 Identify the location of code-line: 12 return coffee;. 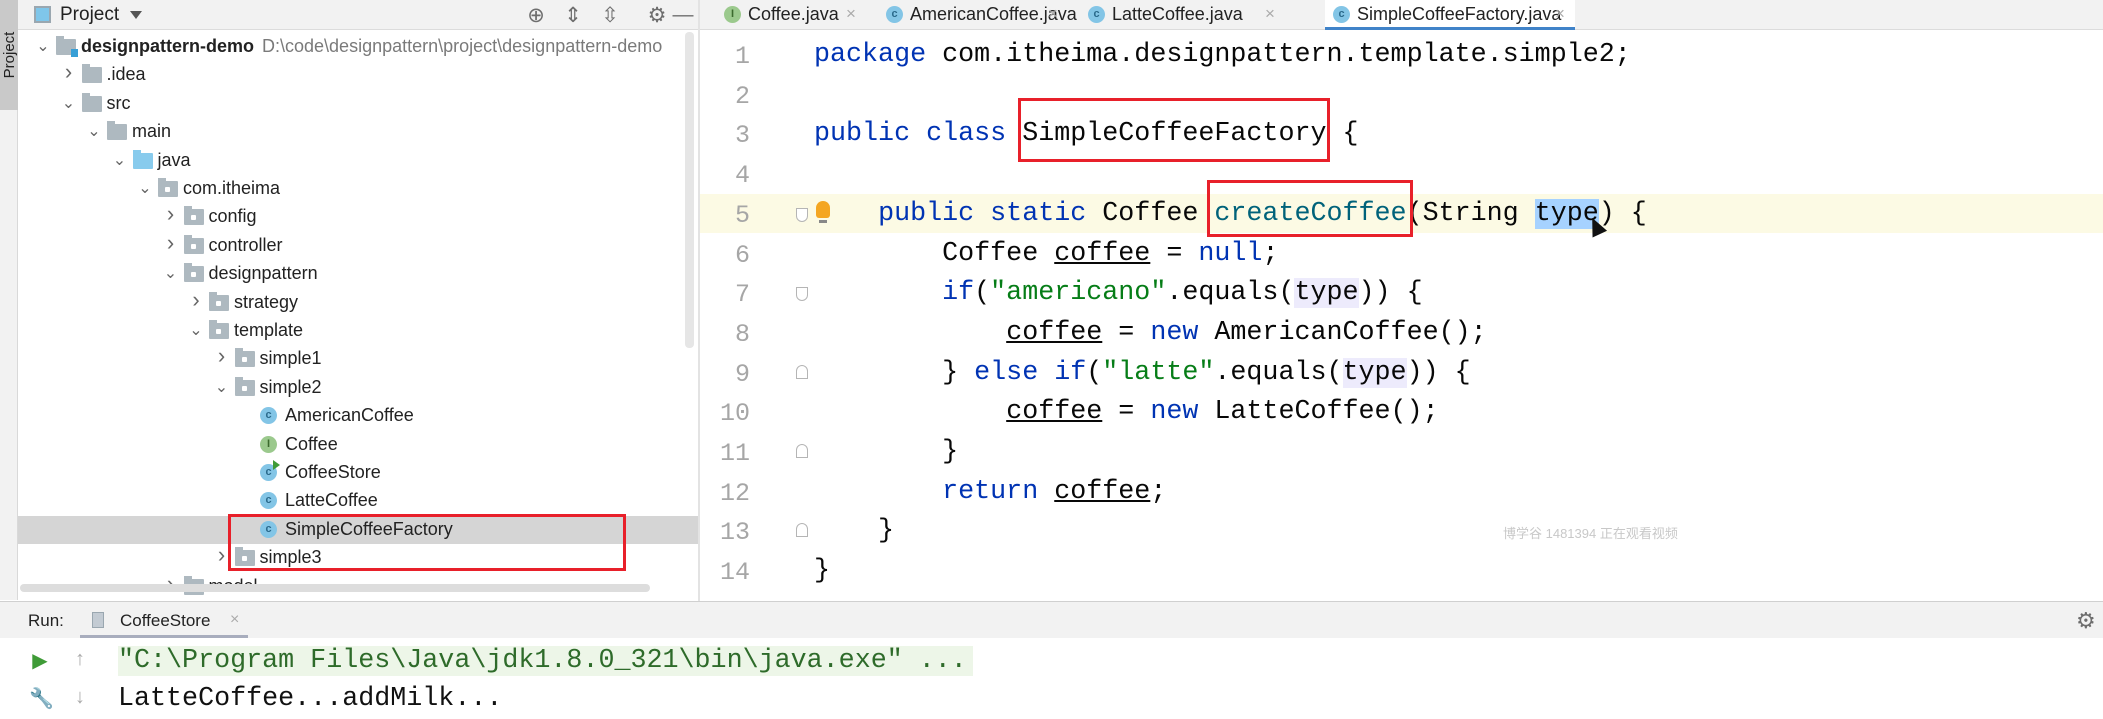
(1401, 492).